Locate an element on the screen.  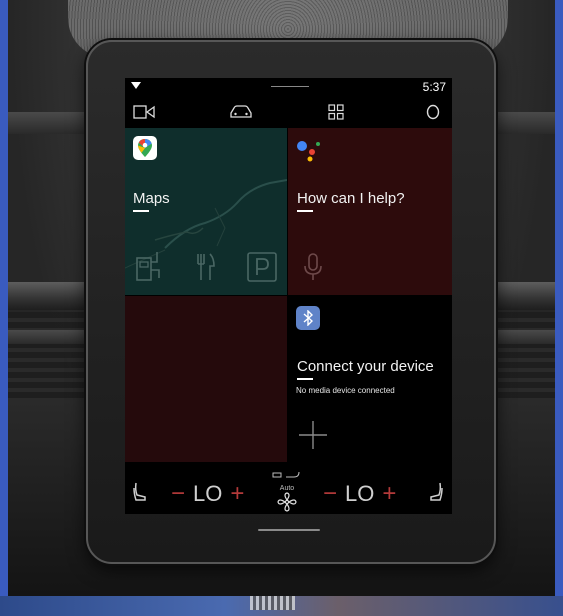
climate-bar: − LO + Auto − LO + is located at coordinates (288, 489).